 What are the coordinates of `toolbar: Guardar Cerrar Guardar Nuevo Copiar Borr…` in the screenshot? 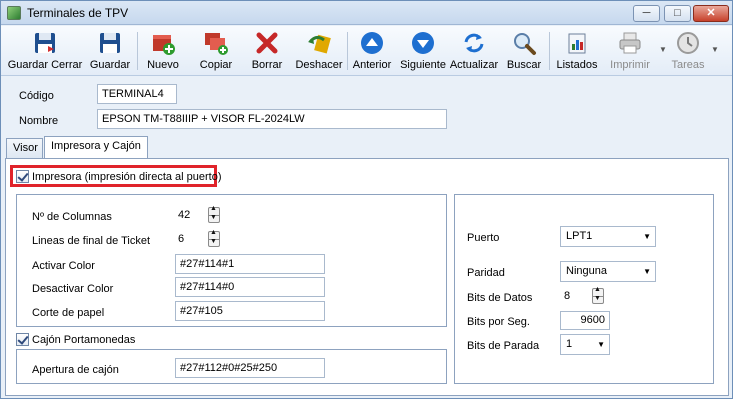 It's located at (366, 51).